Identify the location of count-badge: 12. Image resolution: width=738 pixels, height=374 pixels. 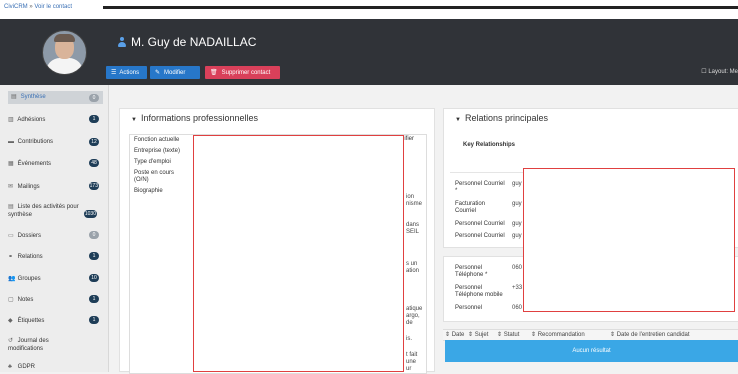
(94, 142).